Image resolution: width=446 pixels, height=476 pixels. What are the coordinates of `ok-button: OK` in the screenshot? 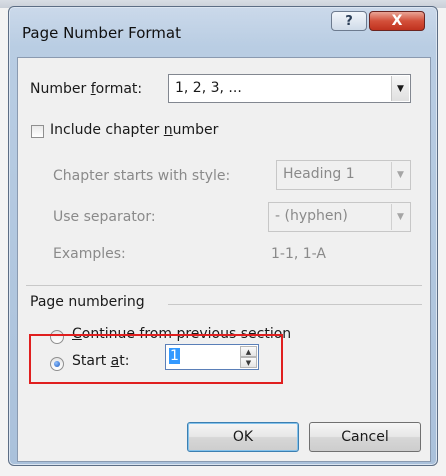 It's located at (243, 437).